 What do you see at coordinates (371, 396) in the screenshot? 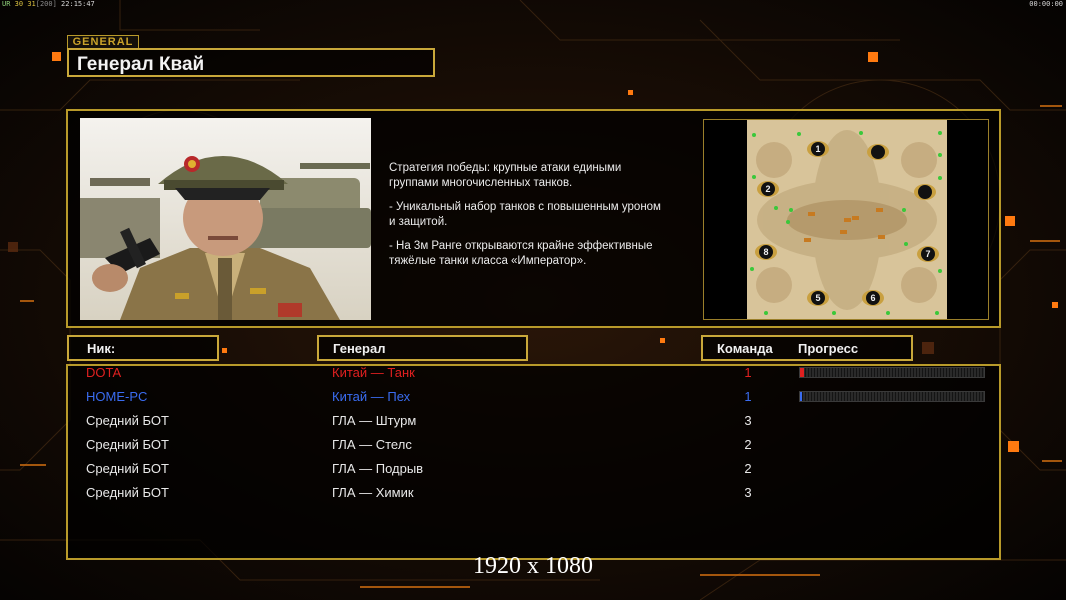
I see `player-general: Китай — Пех` at bounding box center [371, 396].